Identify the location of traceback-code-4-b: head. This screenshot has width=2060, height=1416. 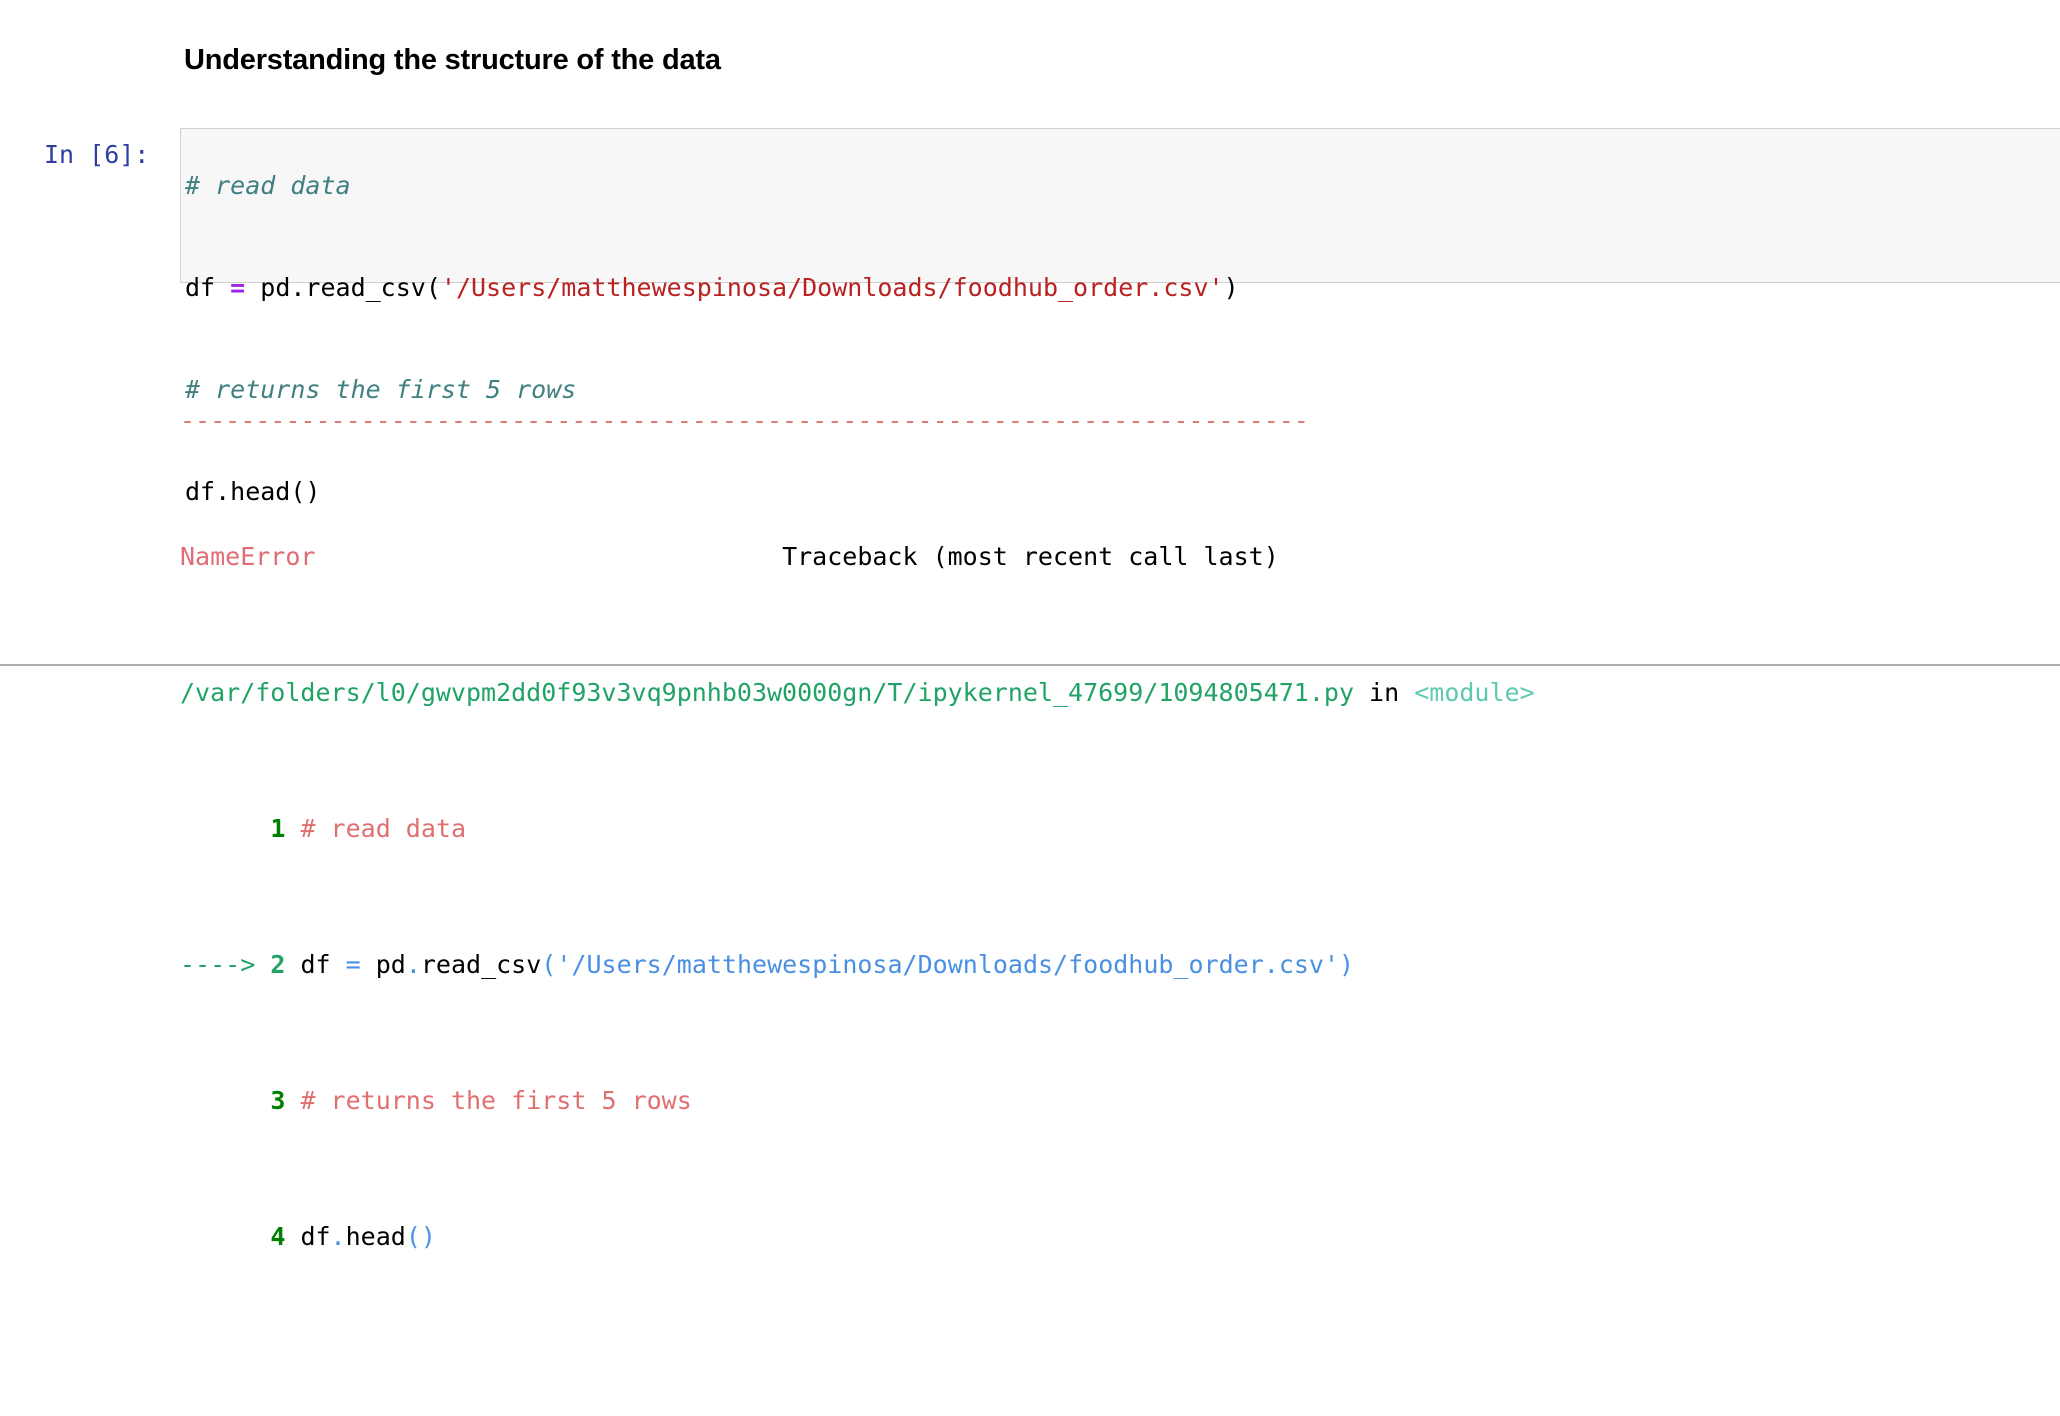
(375, 1236).